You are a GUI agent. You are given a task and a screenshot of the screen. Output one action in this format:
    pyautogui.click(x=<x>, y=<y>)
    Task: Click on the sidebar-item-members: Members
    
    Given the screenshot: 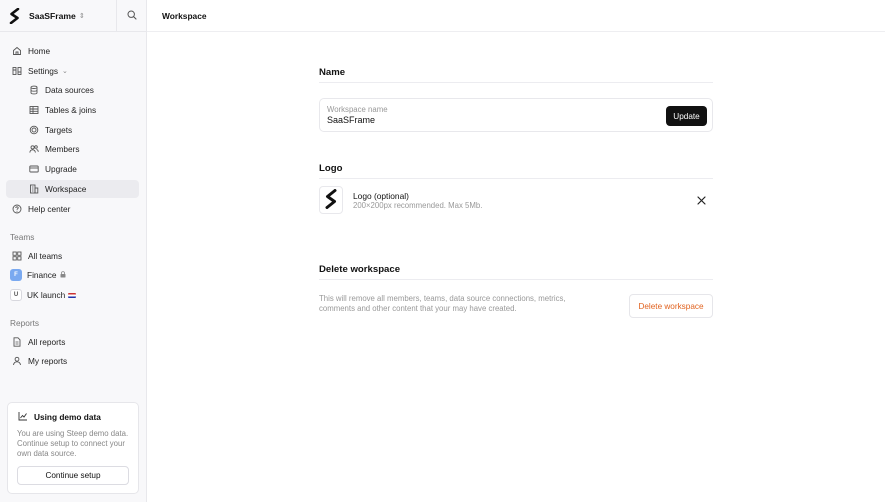 What is the action you would take?
    pyautogui.click(x=72, y=149)
    